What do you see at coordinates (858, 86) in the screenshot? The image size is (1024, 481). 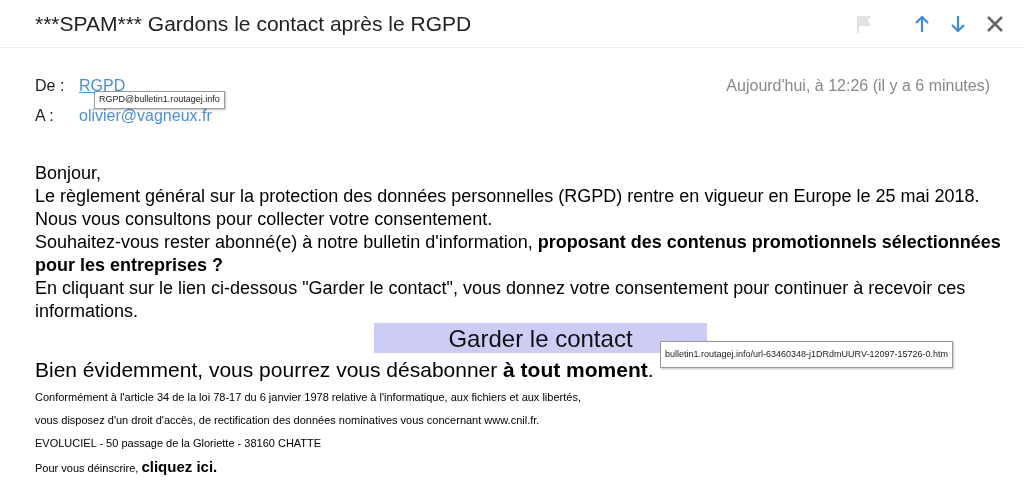 I see `date-text: Aujourd'hui, à 12:26 (il y a 6 minutes)` at bounding box center [858, 86].